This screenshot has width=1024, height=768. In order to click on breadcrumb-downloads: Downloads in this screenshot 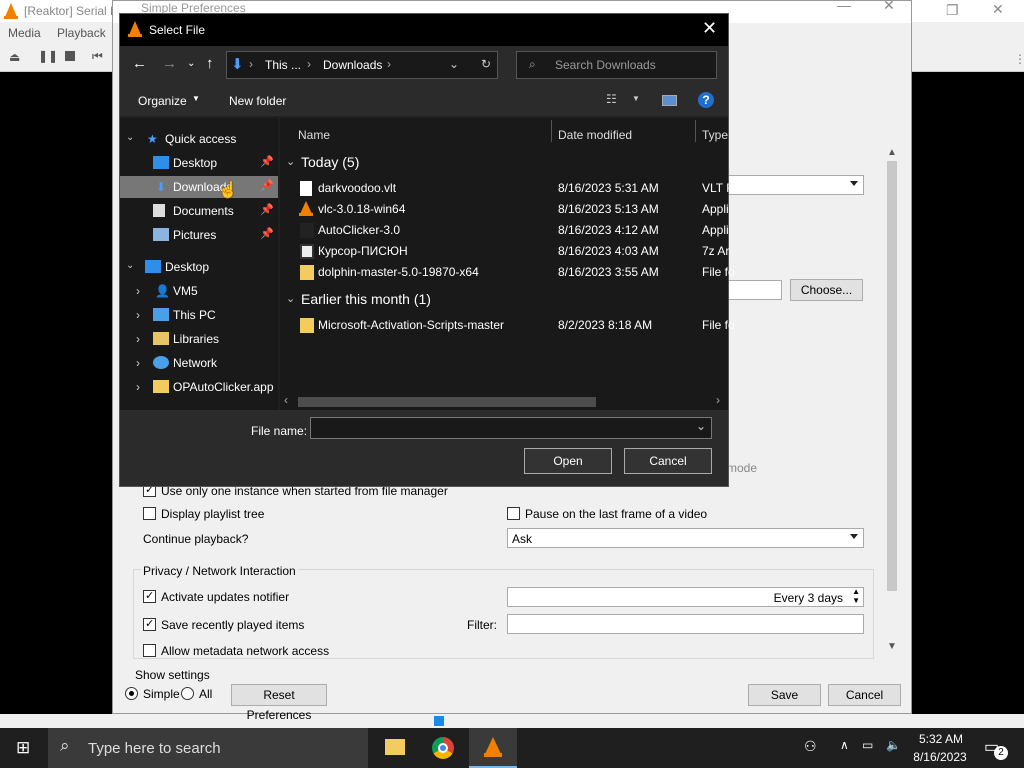, I will do `click(352, 65)`.